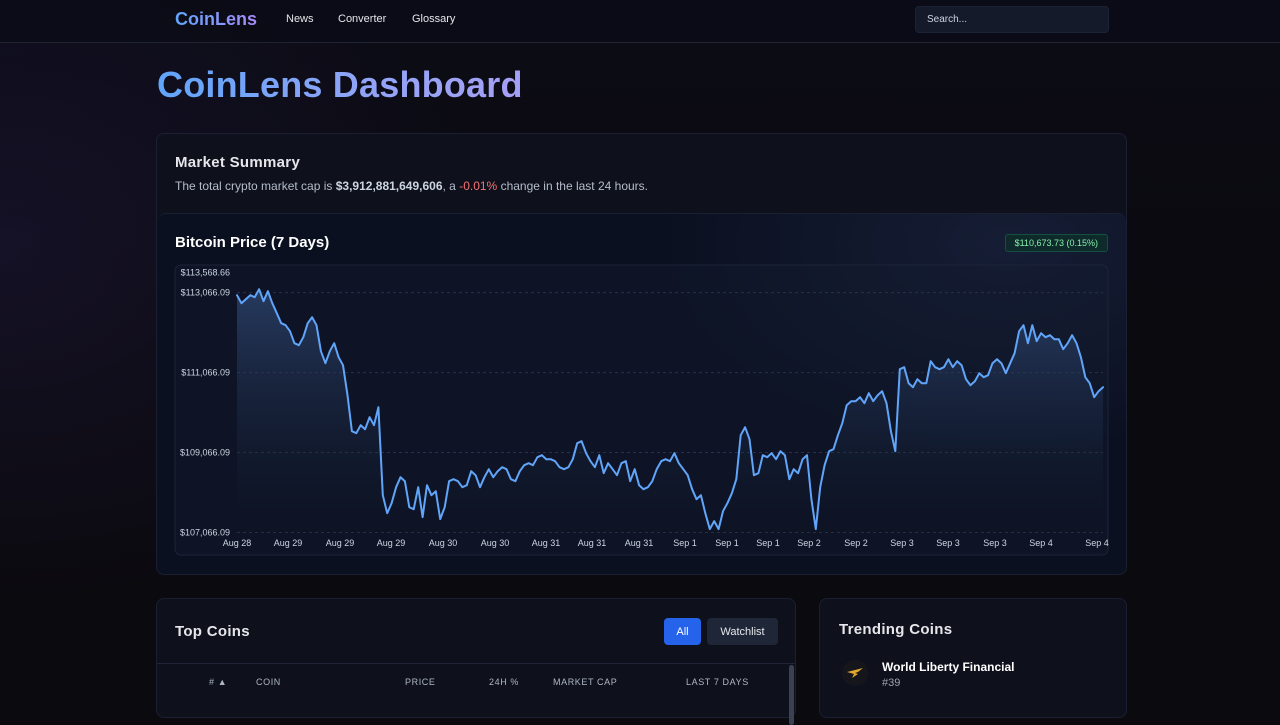 Image resolution: width=1280 pixels, height=725 pixels. I want to click on y-tick-label: $111,066.09, so click(205, 373).